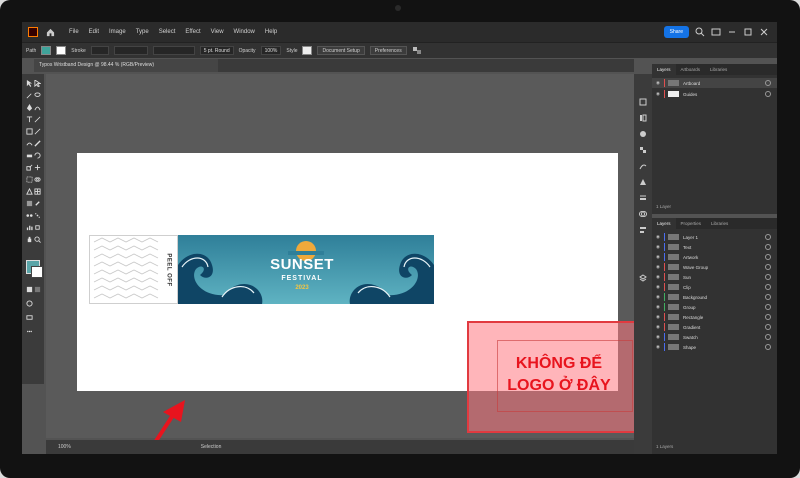 Image resolution: width=800 pixels, height=478 pixels. What do you see at coordinates (714, 83) in the screenshot?
I see `layer-row: ◉ Artboard` at bounding box center [714, 83].